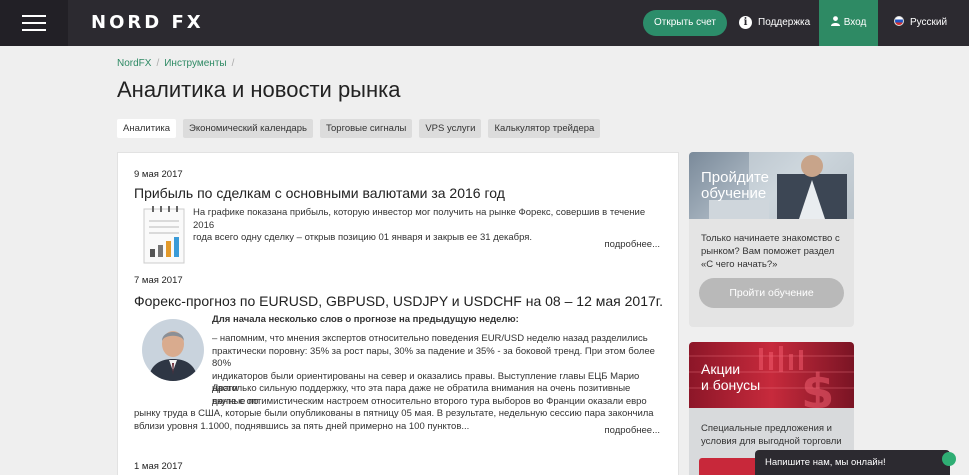  I want to click on tab-trading-signals: Торговые сигналы, so click(366, 128).